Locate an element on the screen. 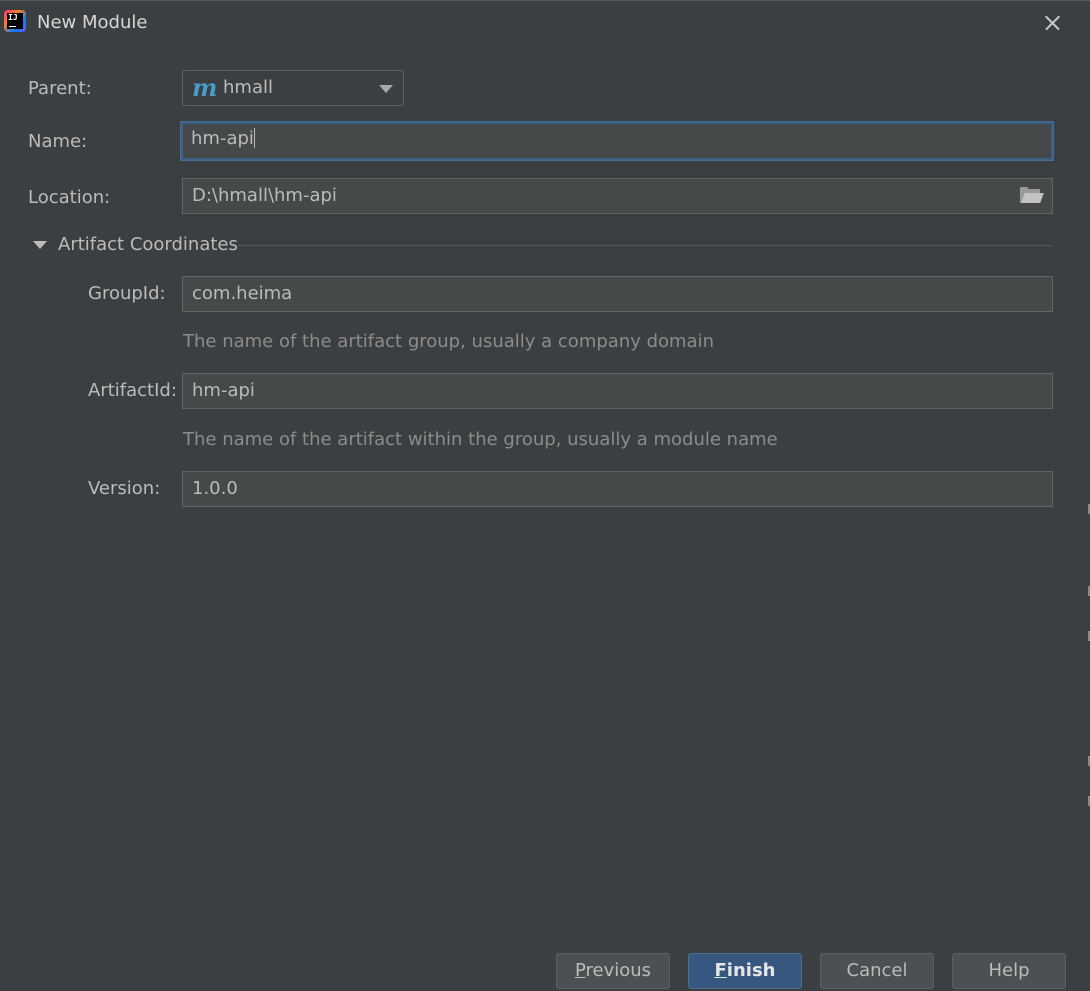 This screenshot has width=1090, height=991. artifactid-input: hm-api is located at coordinates (617, 391).